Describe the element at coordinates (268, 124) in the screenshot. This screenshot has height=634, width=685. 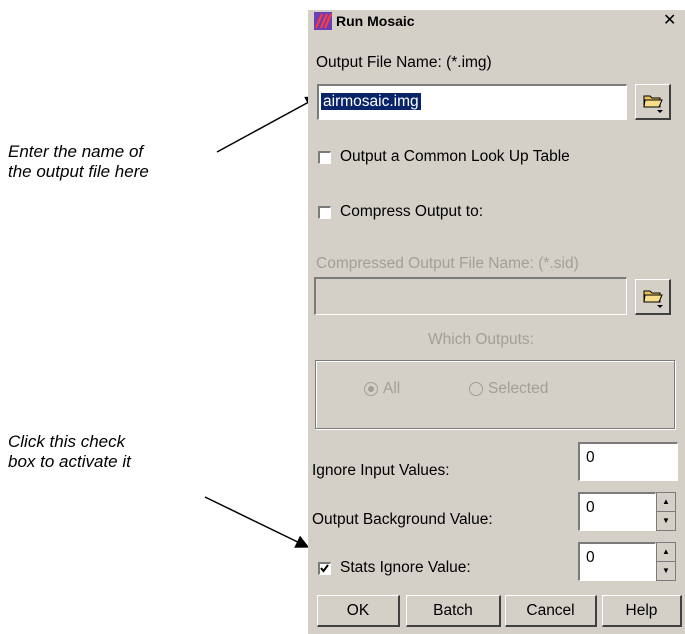
I see `callout-arrow-output-file` at that location.